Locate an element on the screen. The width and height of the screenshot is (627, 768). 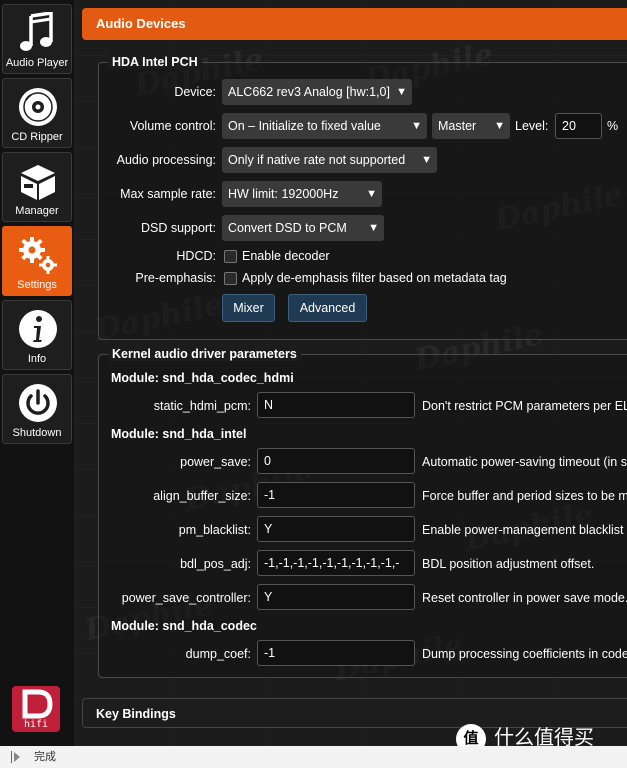
dsd-select: Convert DSD to PCM ▼ is located at coordinates (303, 228).